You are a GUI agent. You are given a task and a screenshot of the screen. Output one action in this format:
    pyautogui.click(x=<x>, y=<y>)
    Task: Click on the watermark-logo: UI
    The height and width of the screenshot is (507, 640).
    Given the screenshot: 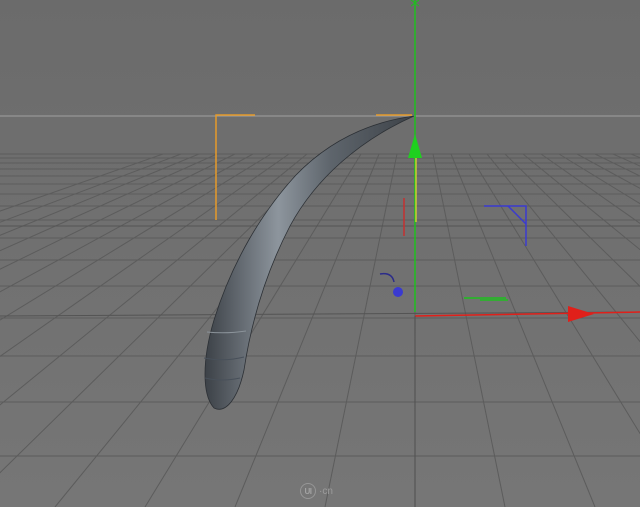 What is the action you would take?
    pyautogui.click(x=308, y=491)
    